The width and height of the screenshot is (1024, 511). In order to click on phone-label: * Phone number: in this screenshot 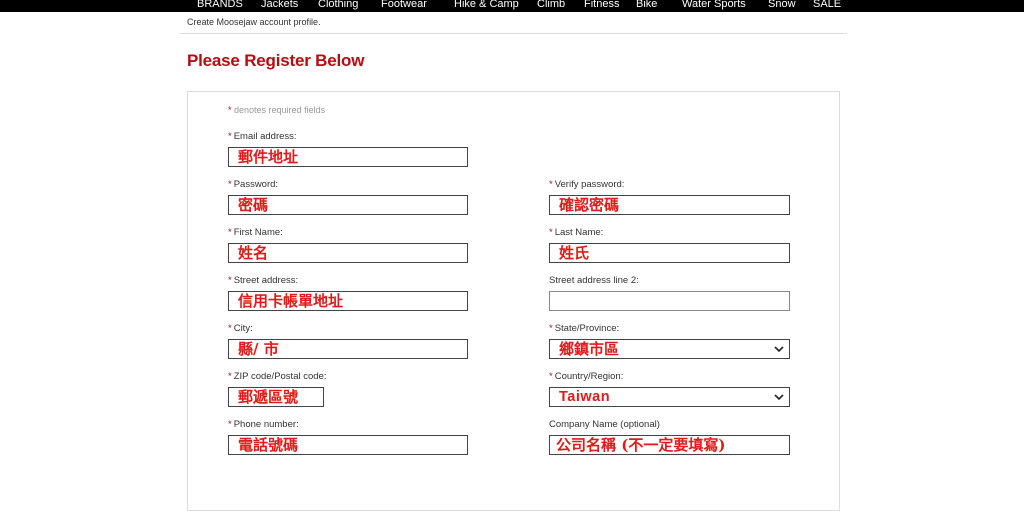, I will do `click(263, 424)`.